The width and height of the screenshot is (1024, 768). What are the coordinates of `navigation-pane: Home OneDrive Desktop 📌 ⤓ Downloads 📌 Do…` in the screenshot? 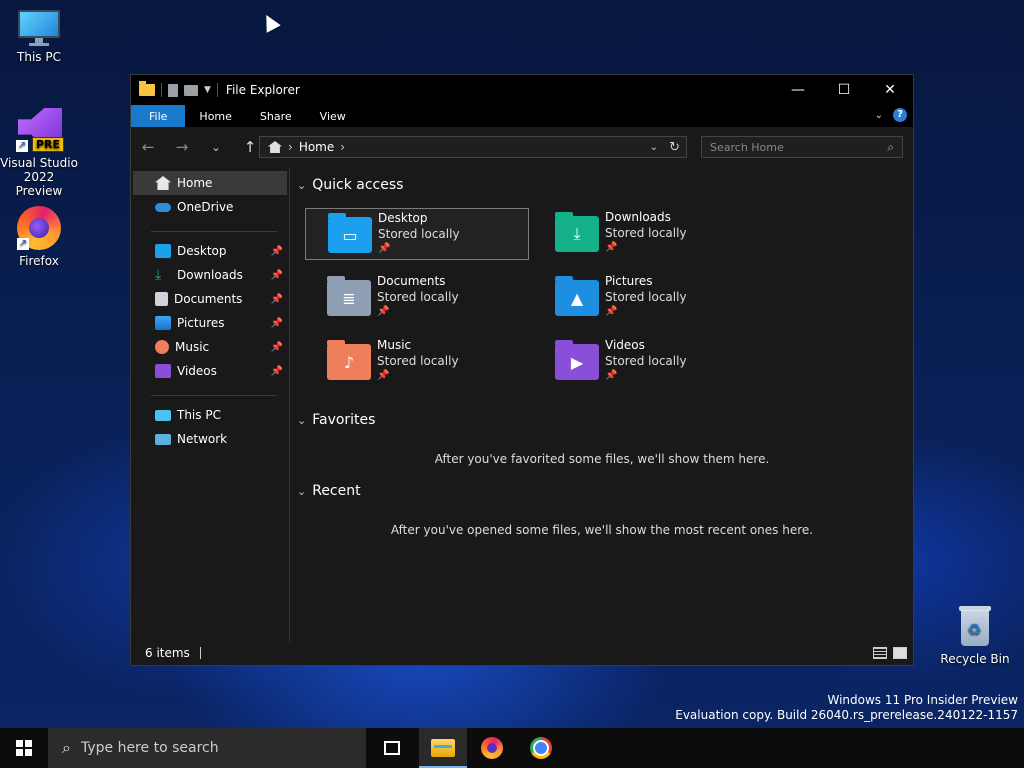 It's located at (210, 405).